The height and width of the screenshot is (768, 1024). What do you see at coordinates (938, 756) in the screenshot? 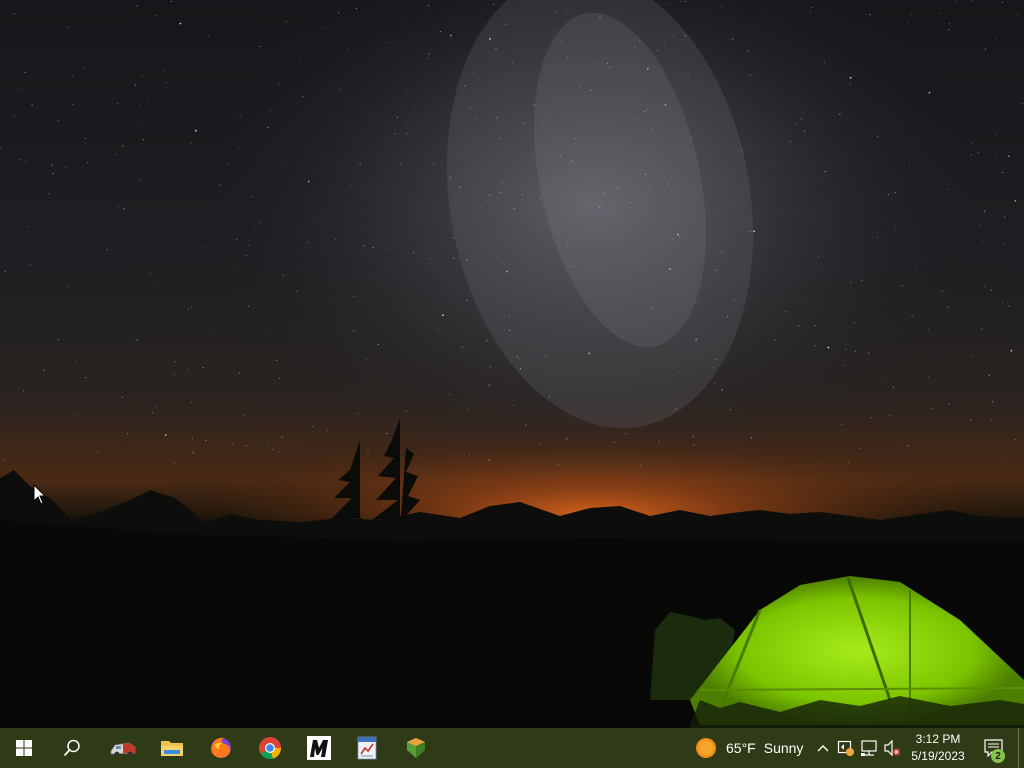
I see `clock-date: 5/19/2023` at bounding box center [938, 756].